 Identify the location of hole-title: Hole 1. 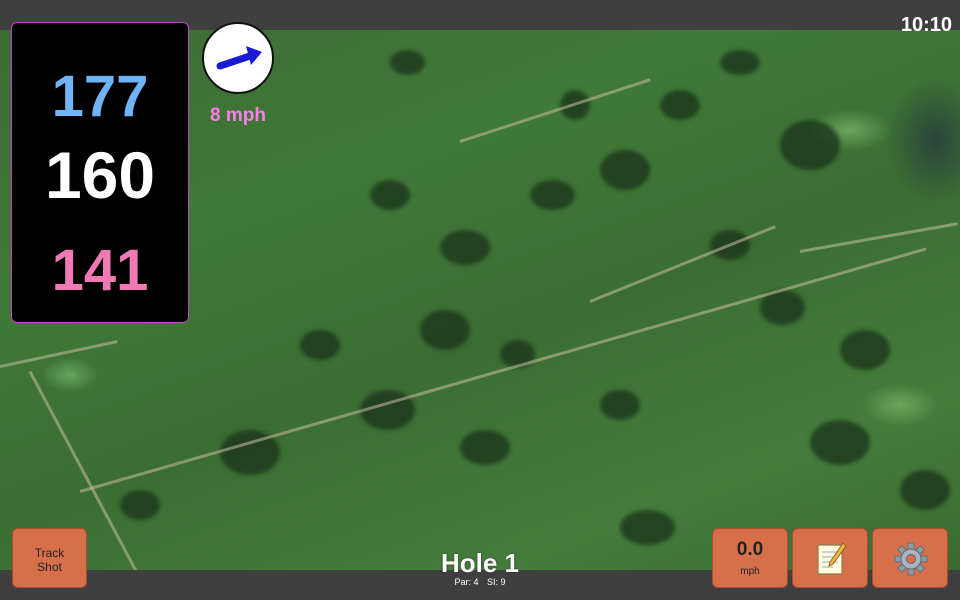
(480, 563).